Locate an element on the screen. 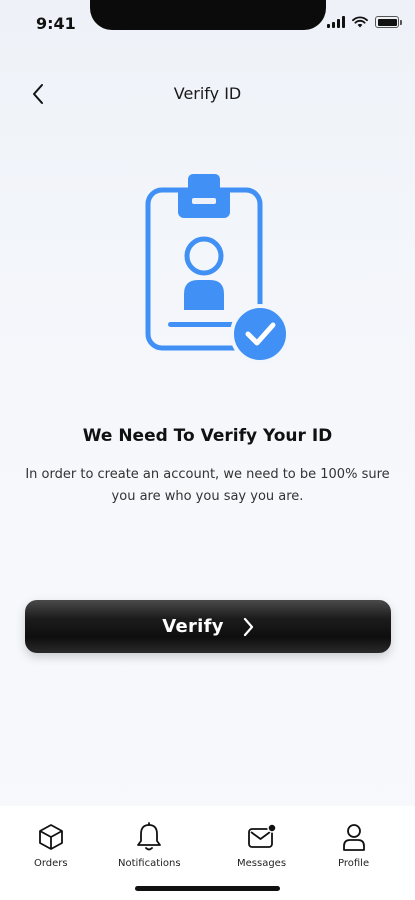 The width and height of the screenshot is (415, 900). cellular-signal-icon is located at coordinates (336, 22).